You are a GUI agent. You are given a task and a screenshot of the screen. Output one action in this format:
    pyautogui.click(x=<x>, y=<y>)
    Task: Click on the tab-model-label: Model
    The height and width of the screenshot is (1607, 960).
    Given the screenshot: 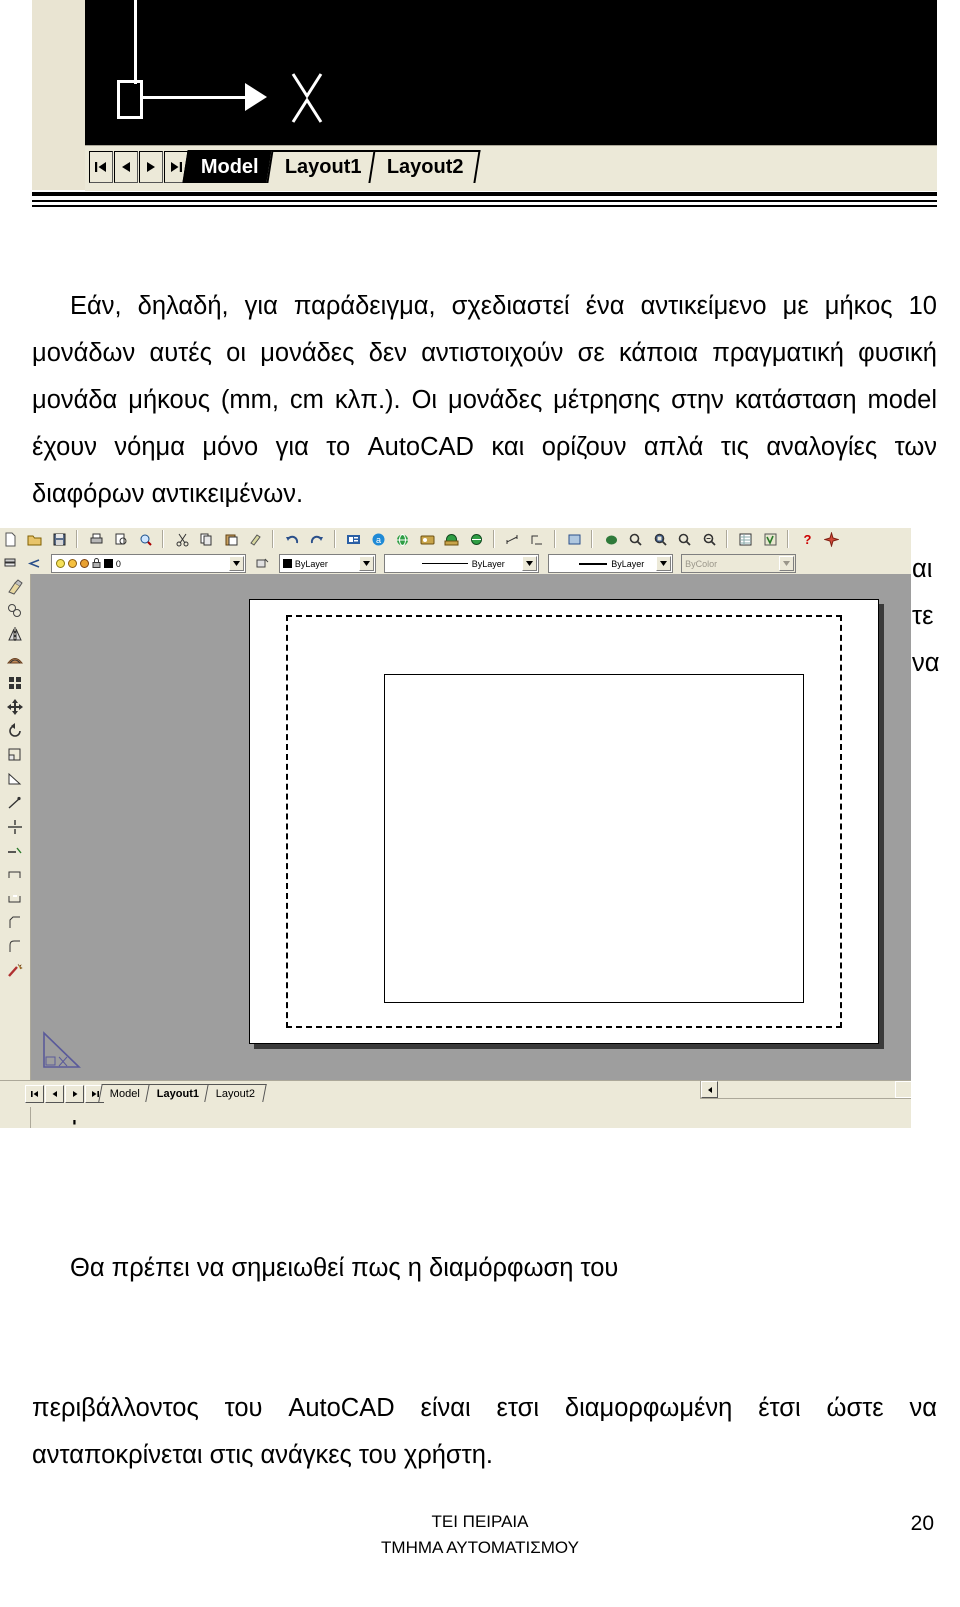 What is the action you would take?
    pyautogui.click(x=124, y=1093)
    